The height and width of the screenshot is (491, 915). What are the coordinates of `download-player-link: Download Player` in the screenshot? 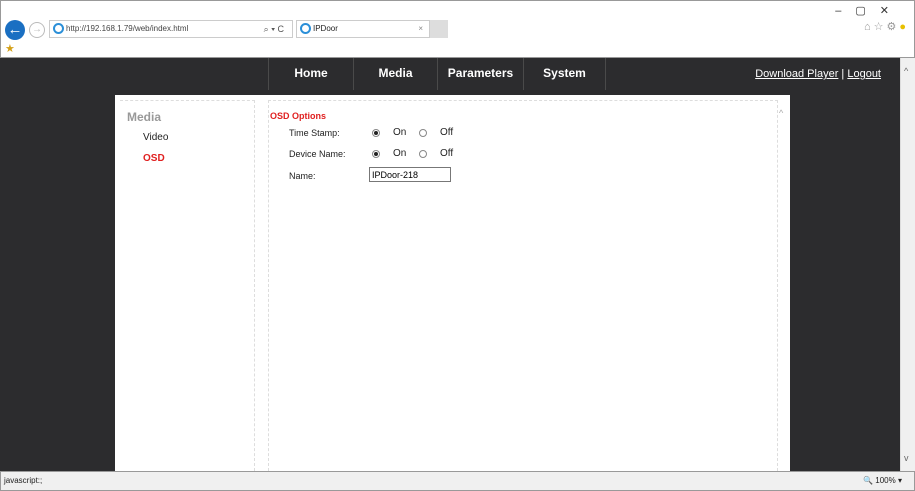 It's located at (796, 74).